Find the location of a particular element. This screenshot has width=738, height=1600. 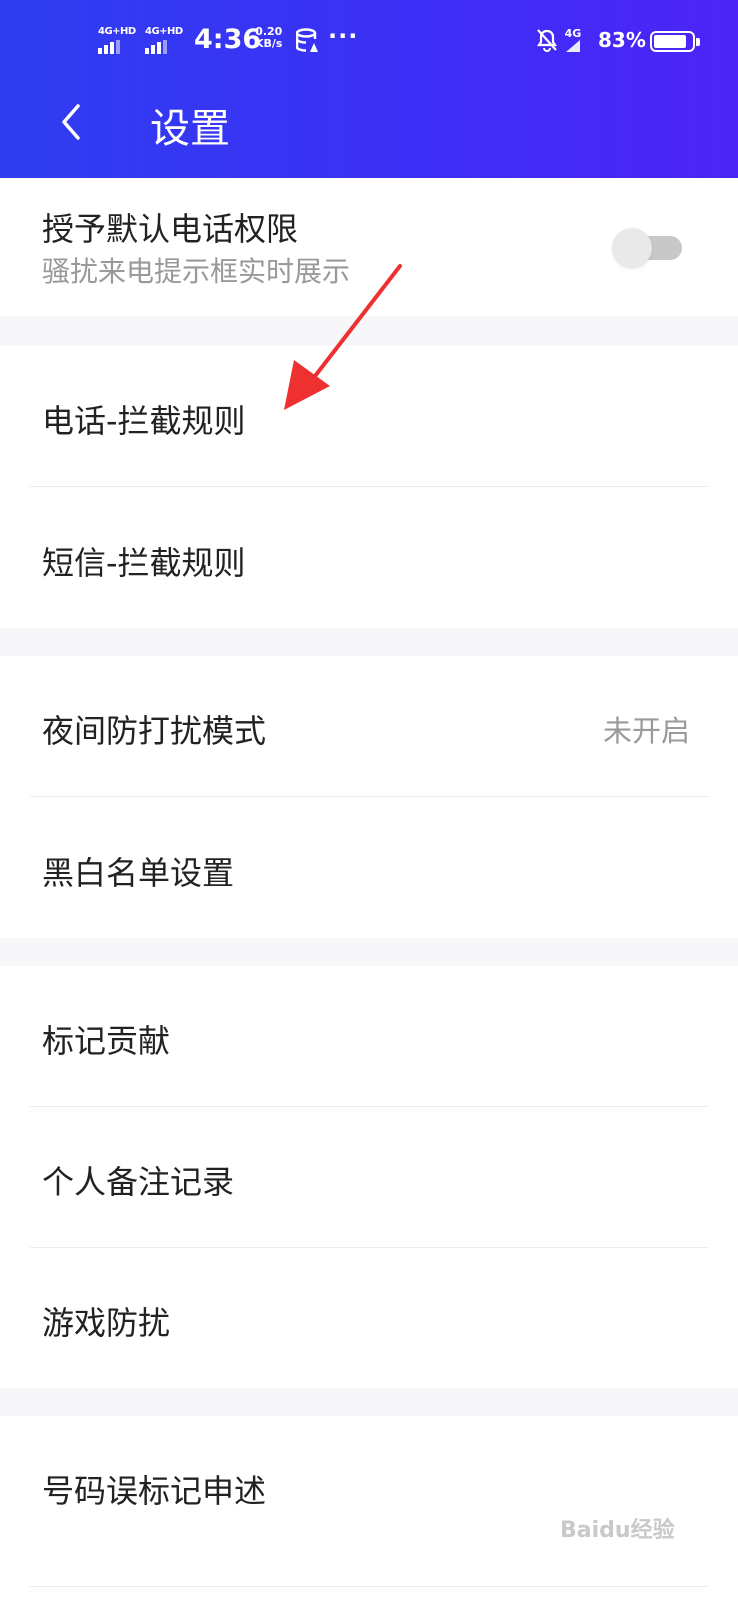

mark-contribution-row: 标记贡献 is located at coordinates (369, 1036).